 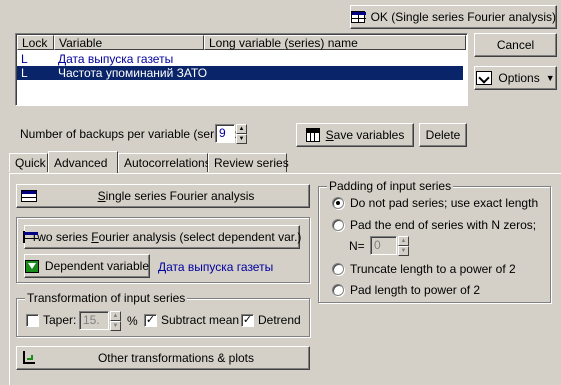 I want to click on options-button: Options ▼, so click(x=515, y=78).